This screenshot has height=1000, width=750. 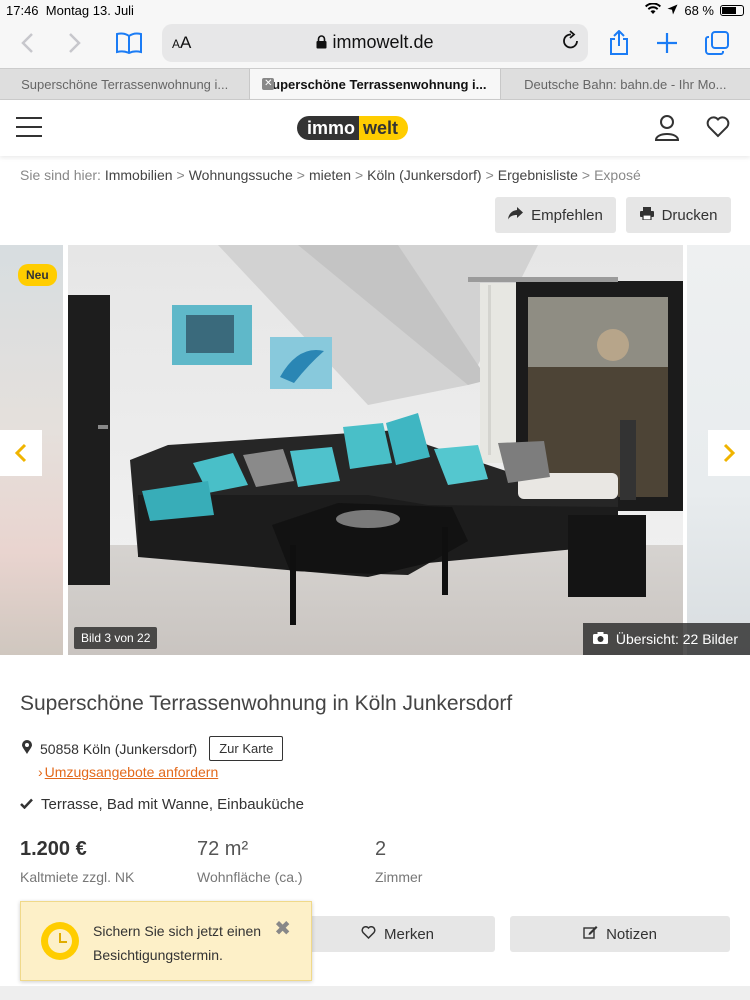 What do you see at coordinates (718, 130) in the screenshot?
I see `favorites-heart-icon` at bounding box center [718, 130].